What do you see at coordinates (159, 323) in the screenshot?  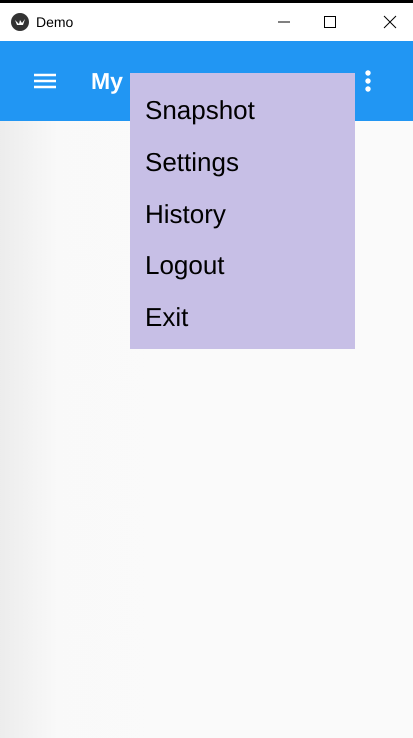 I see `menu-item: Exit` at bounding box center [159, 323].